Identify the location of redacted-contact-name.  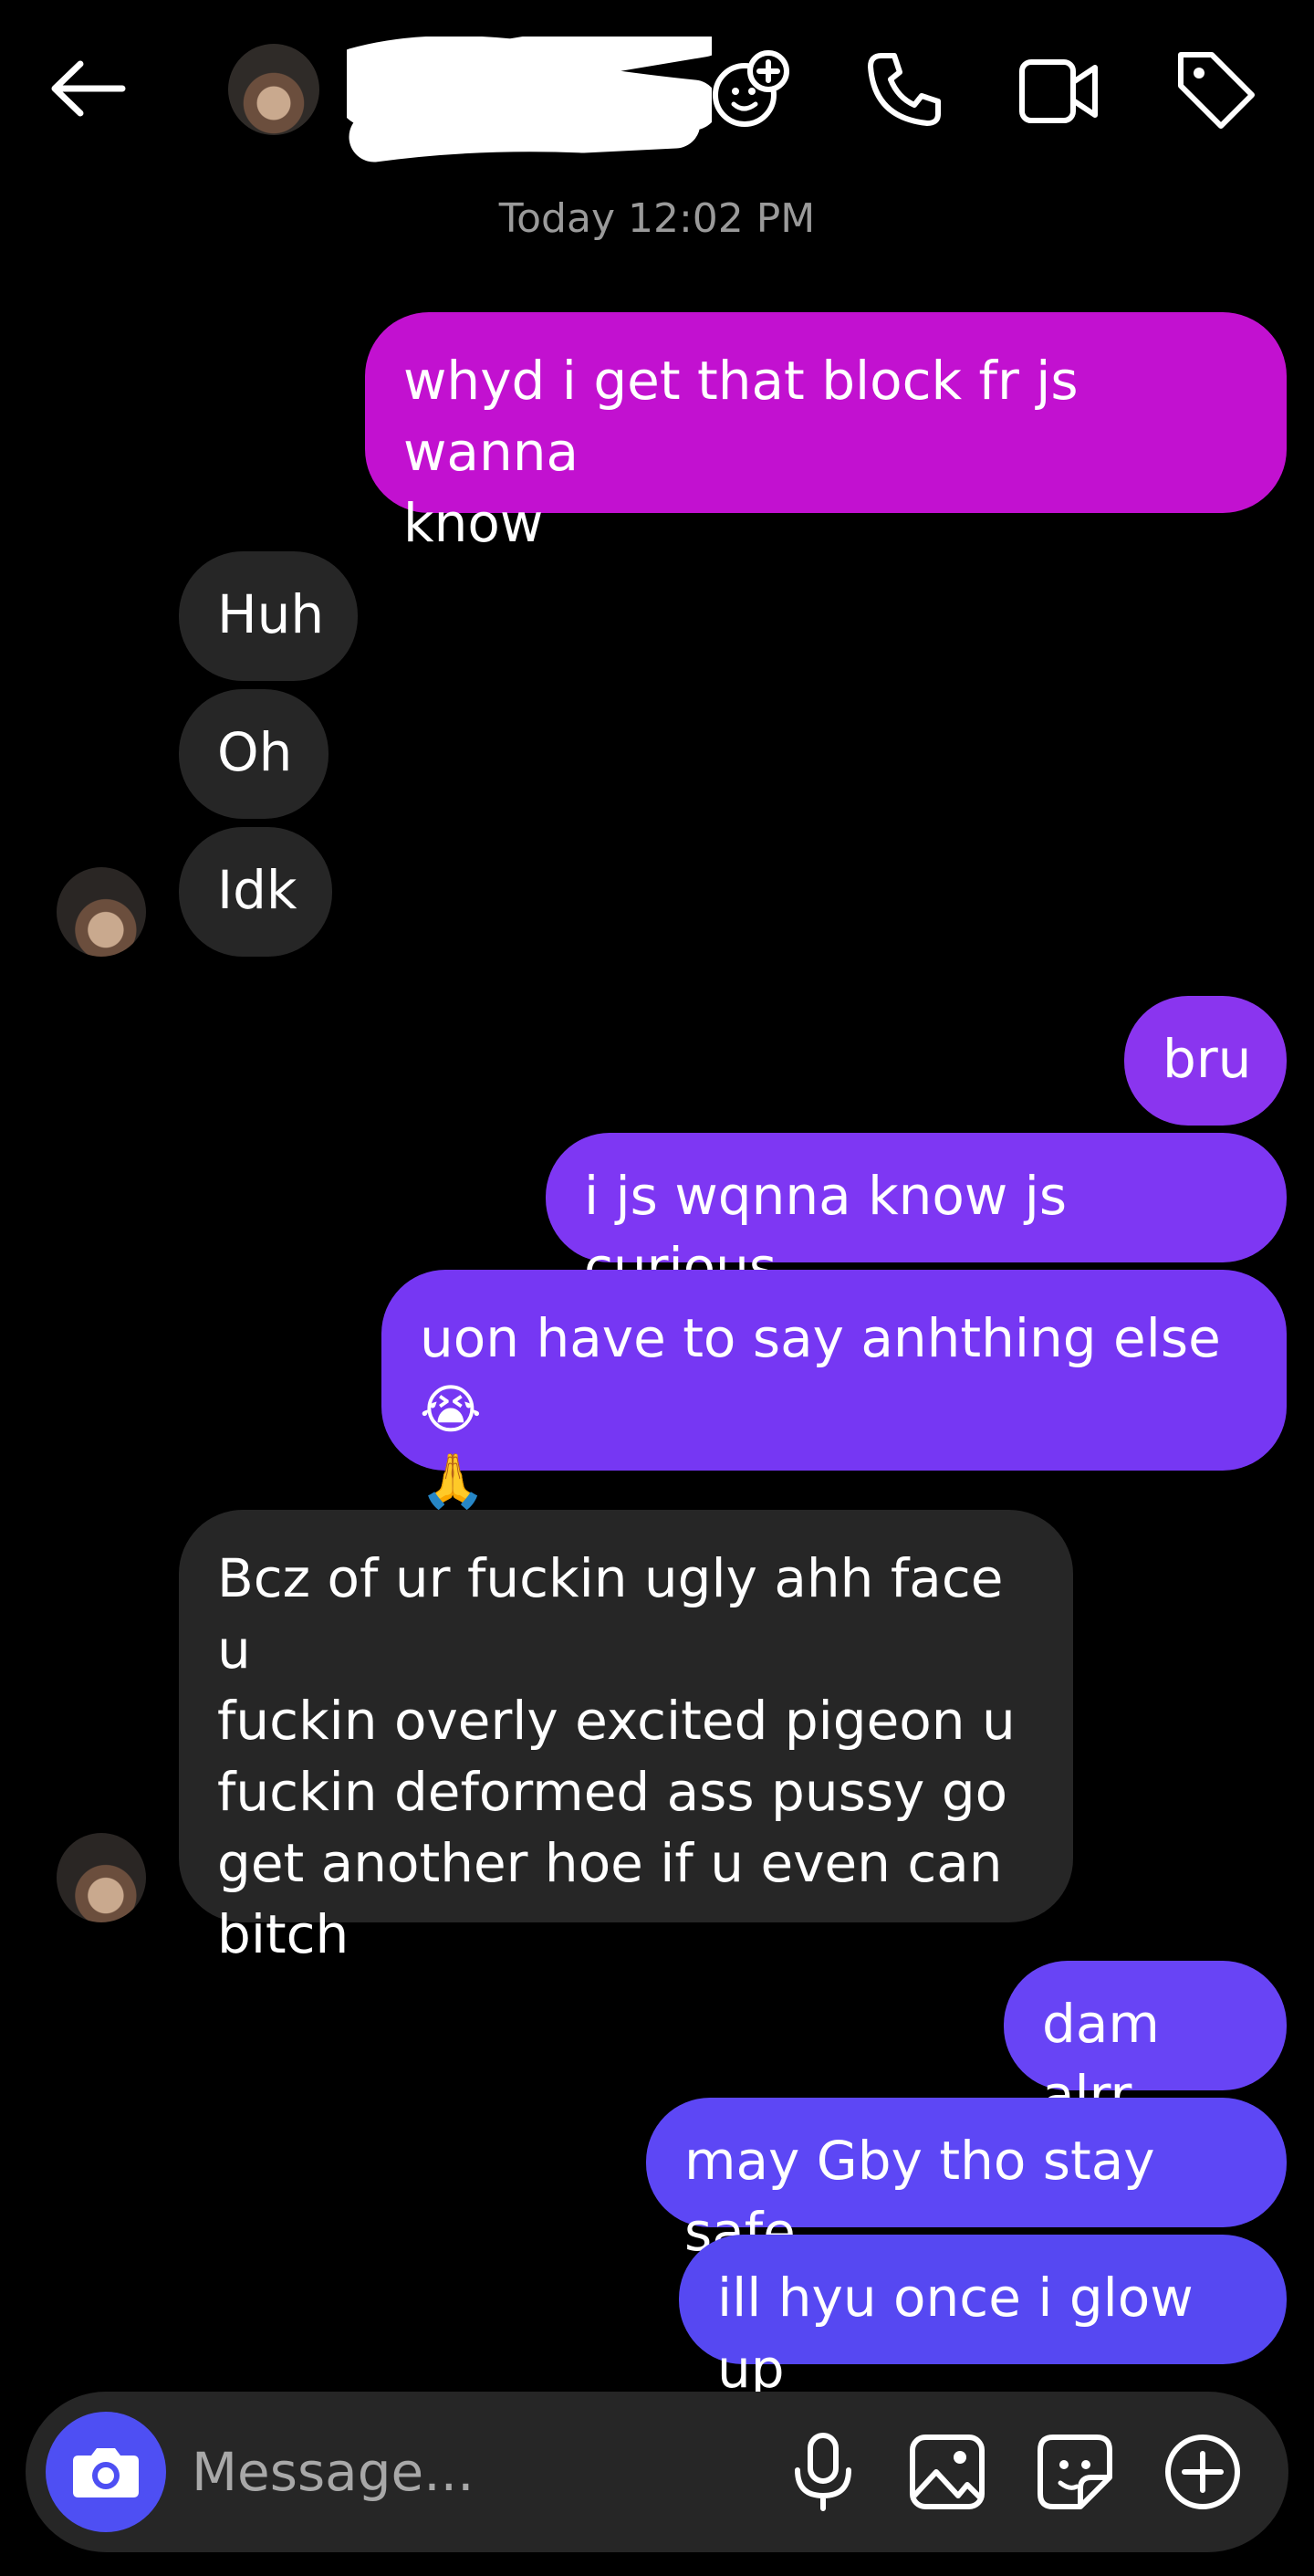
(529, 84).